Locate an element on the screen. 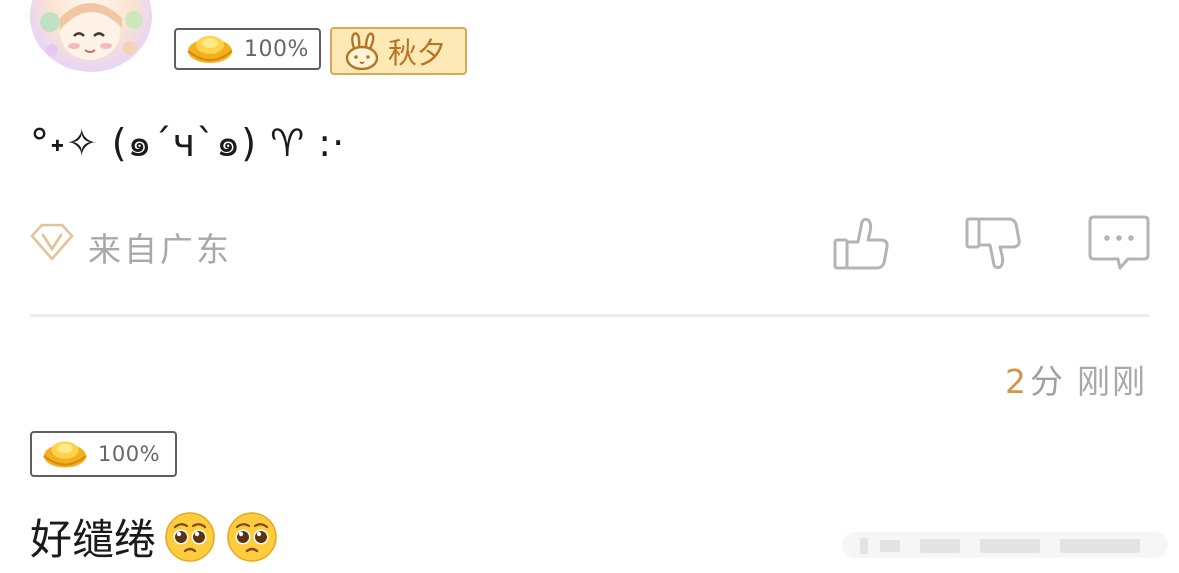  score-time-row: 2 分刚刚 is located at coordinates (1076, 379).